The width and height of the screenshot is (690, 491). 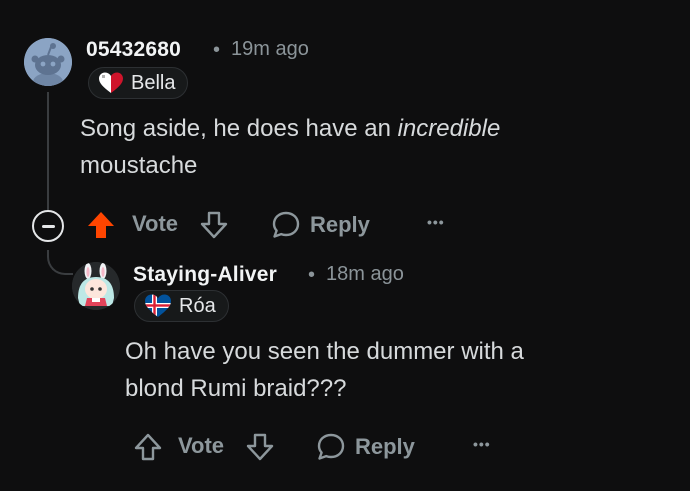 What do you see at coordinates (197, 305) in the screenshot?
I see `flair-label: Róa` at bounding box center [197, 305].